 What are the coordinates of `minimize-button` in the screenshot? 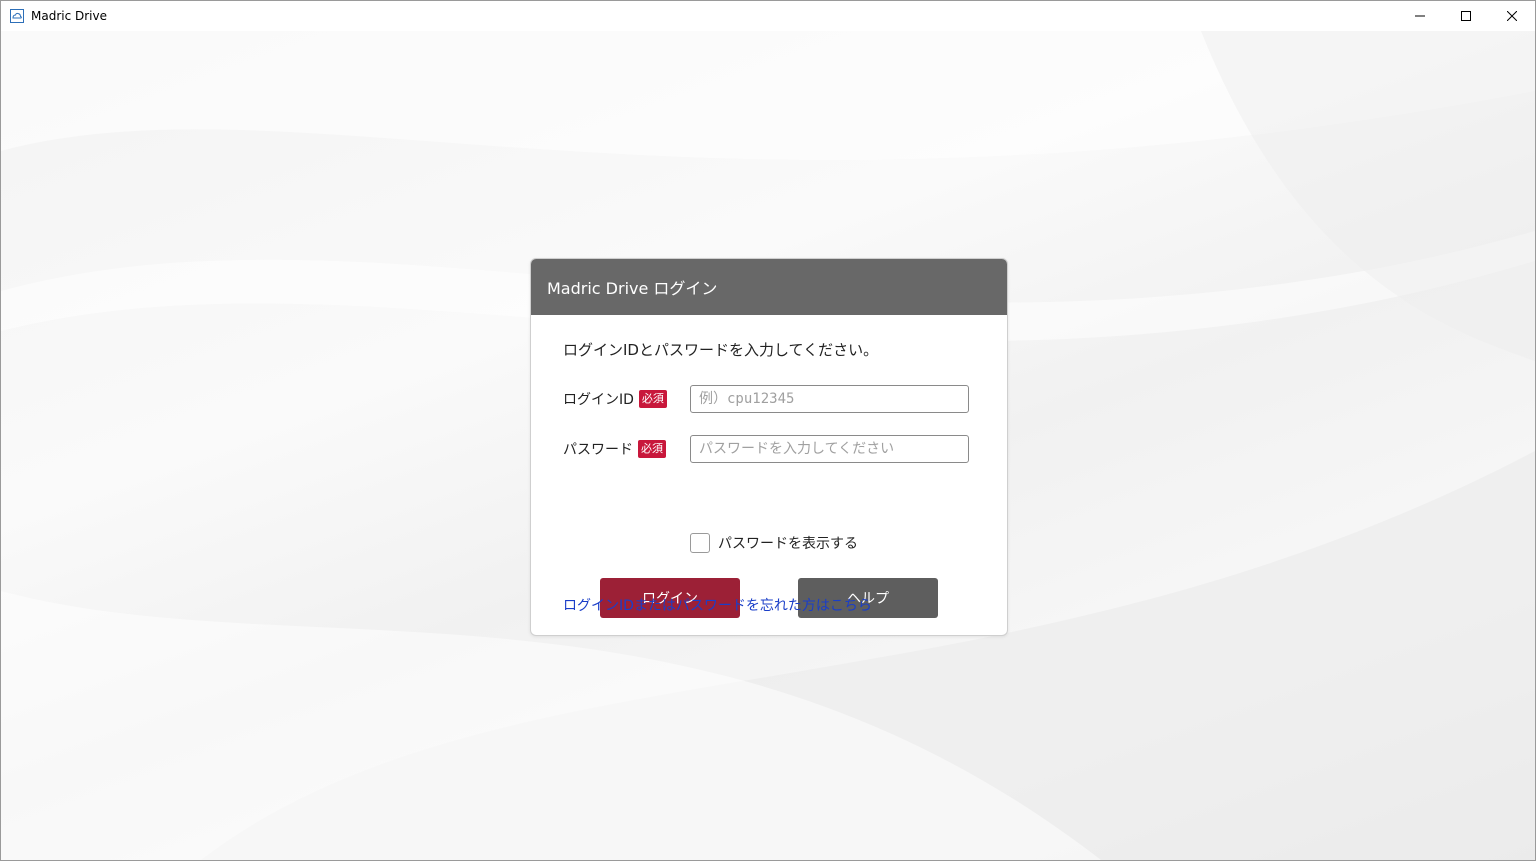 It's located at (1420, 16).